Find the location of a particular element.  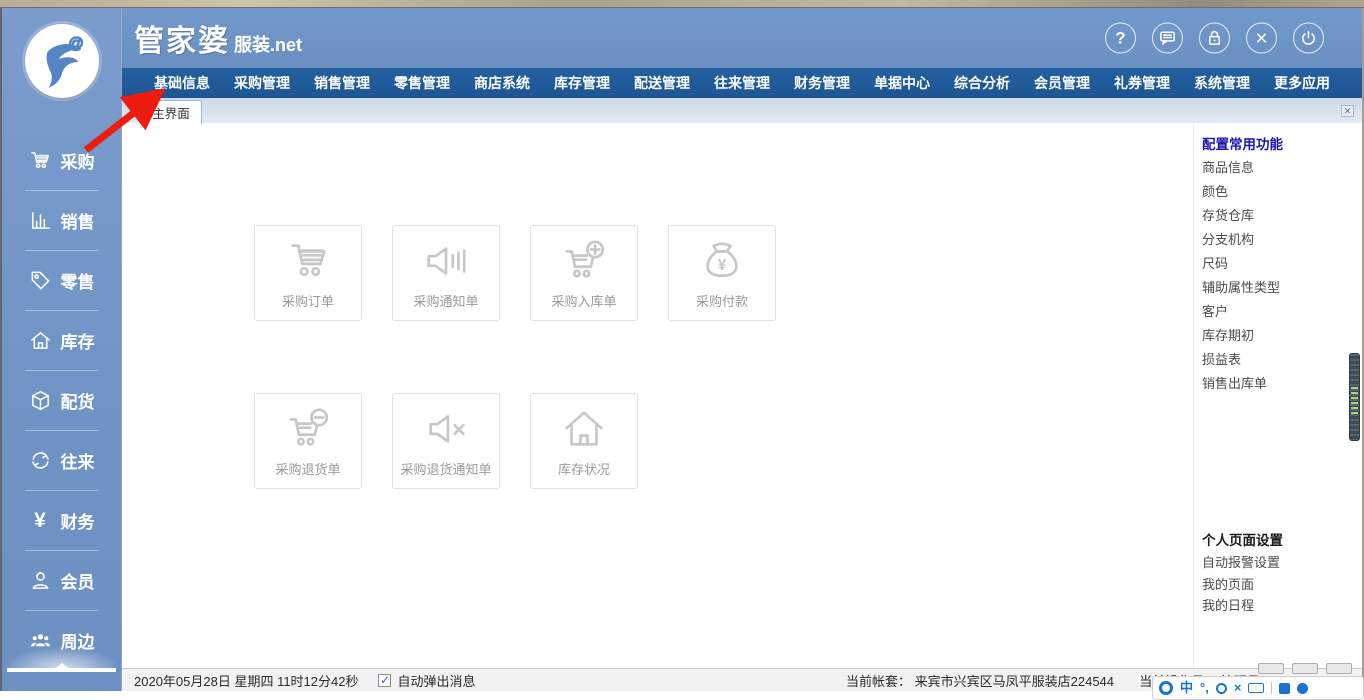

ime-close-icon: × is located at coordinates (1238, 688).